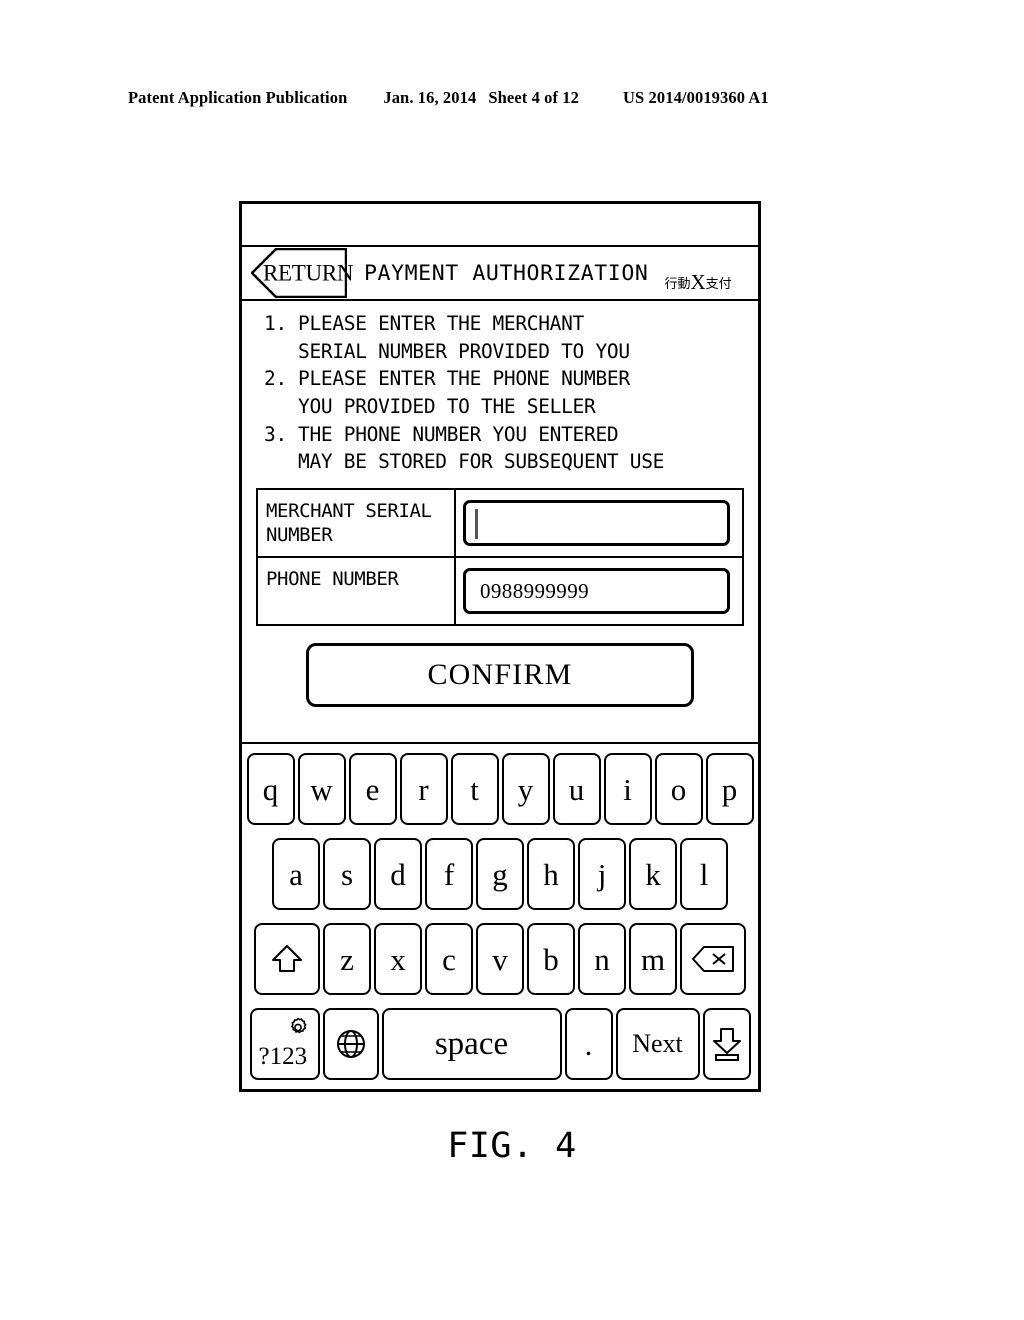  I want to click on instruction-line: THE PHONE NUMBER YOU ENTERED, so click(458, 434).